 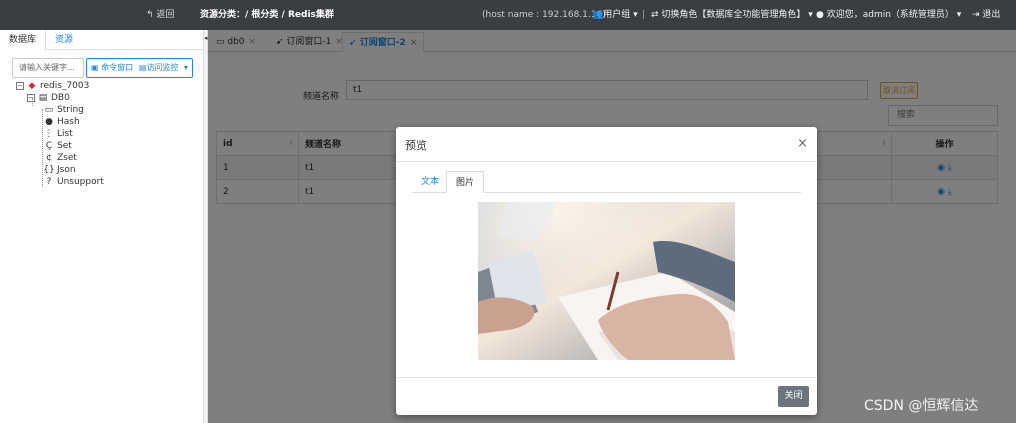 I want to click on tree-node-redis: − ◆ redis_7003, so click(x=52, y=86).